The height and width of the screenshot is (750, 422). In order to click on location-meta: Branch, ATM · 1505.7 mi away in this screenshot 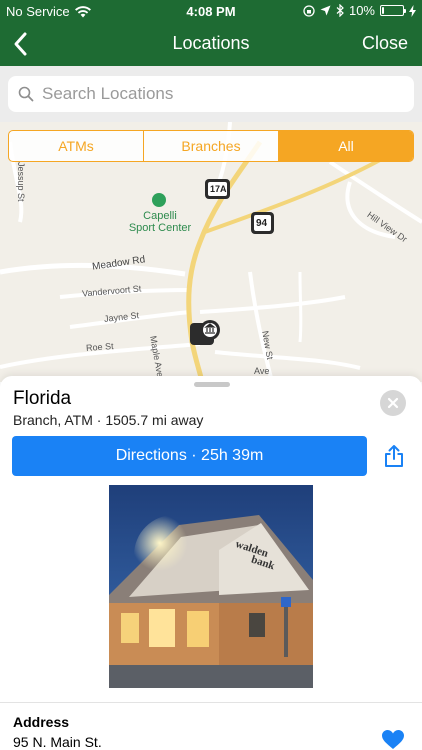, I will do `click(108, 420)`.